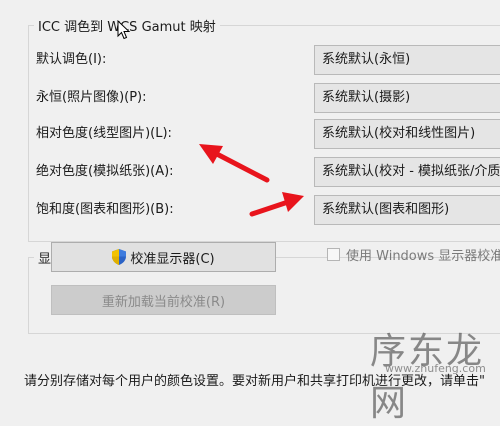 This screenshot has height=426, width=500. What do you see at coordinates (105, 171) in the screenshot?
I see `absolute-colorimetric-label: 绝对色度(模拟纸张)(A):` at bounding box center [105, 171].